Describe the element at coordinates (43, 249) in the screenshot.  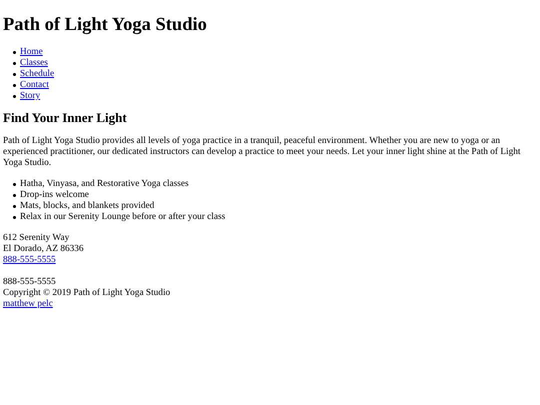
I see `city-address: El Dorado, AZ 86336` at that location.